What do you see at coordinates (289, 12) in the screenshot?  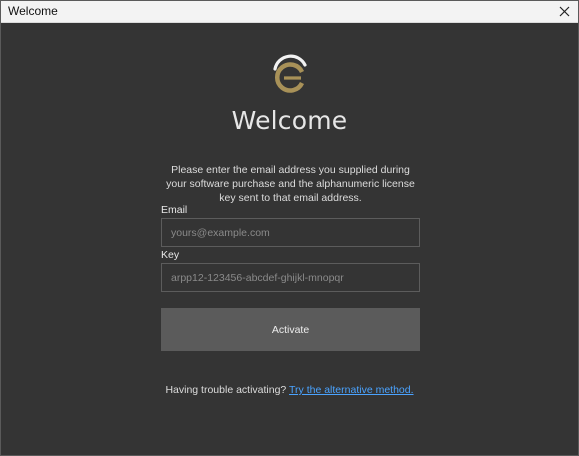 I see `title-bar: Welcome` at bounding box center [289, 12].